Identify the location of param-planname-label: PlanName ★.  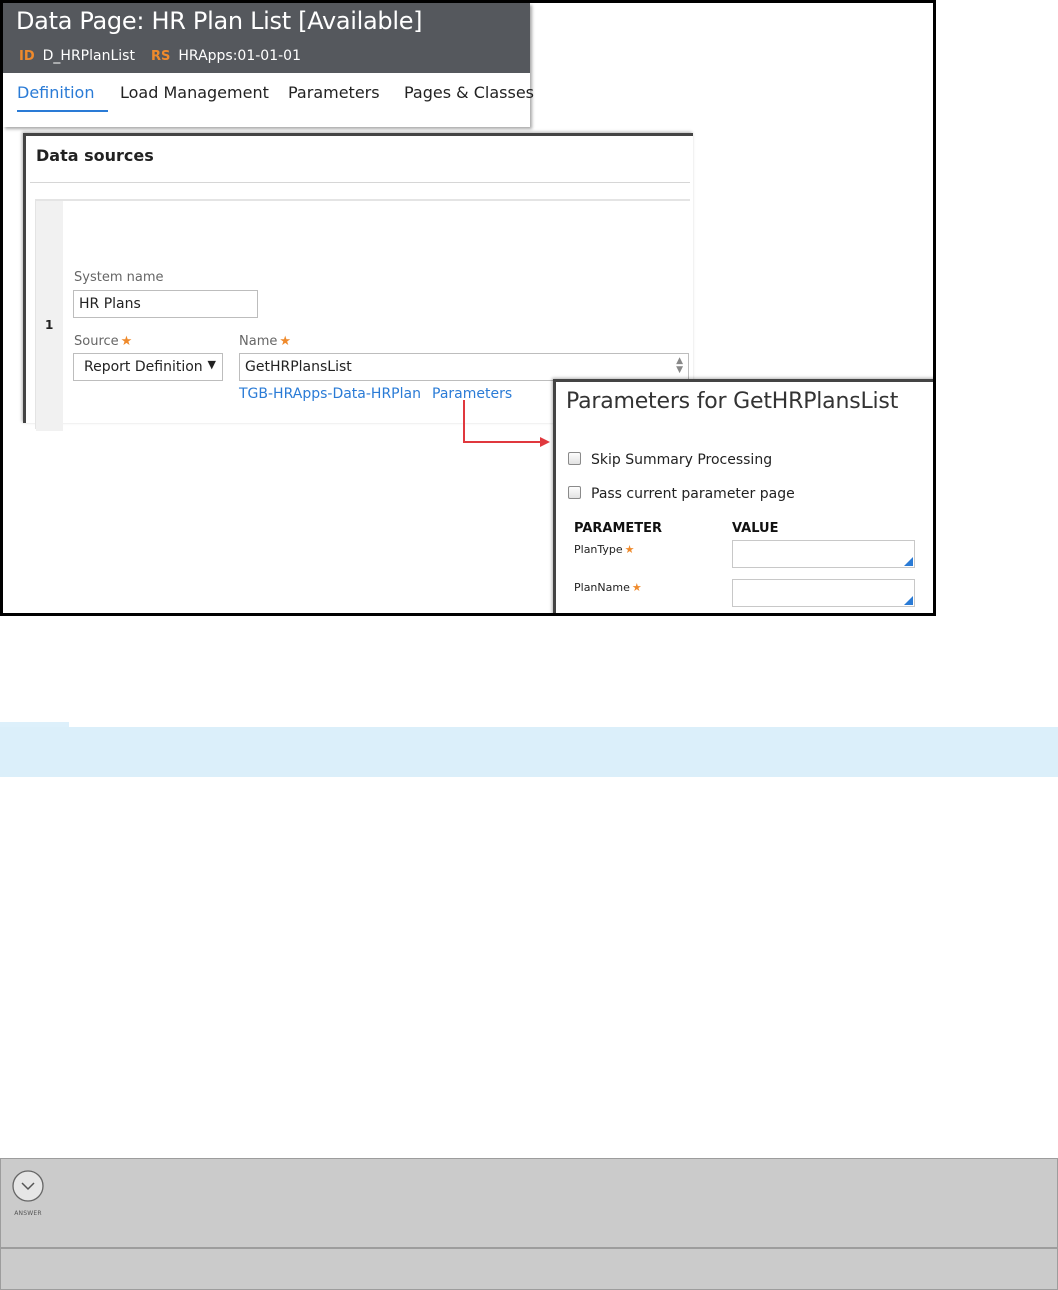
(608, 587).